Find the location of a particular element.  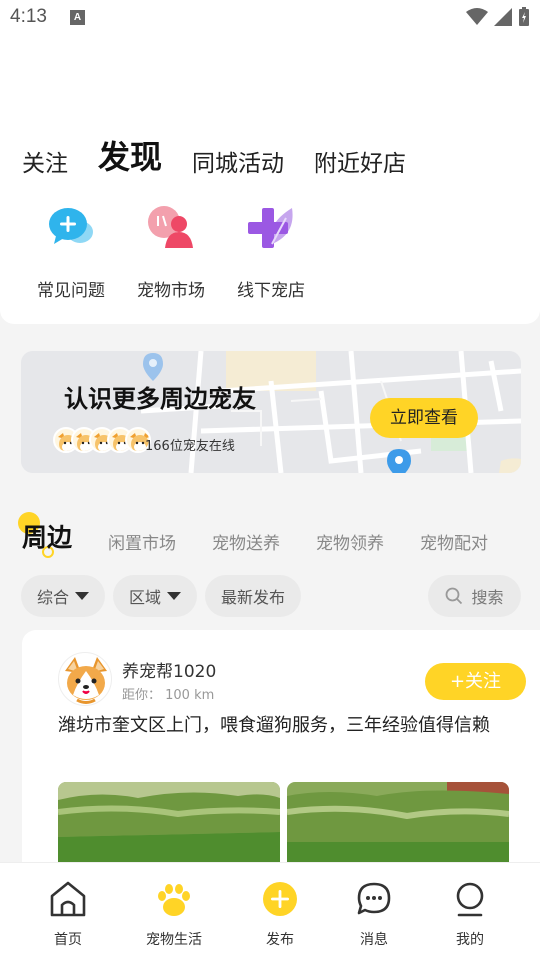

filter-latest-label: 最新发布 is located at coordinates (253, 597).